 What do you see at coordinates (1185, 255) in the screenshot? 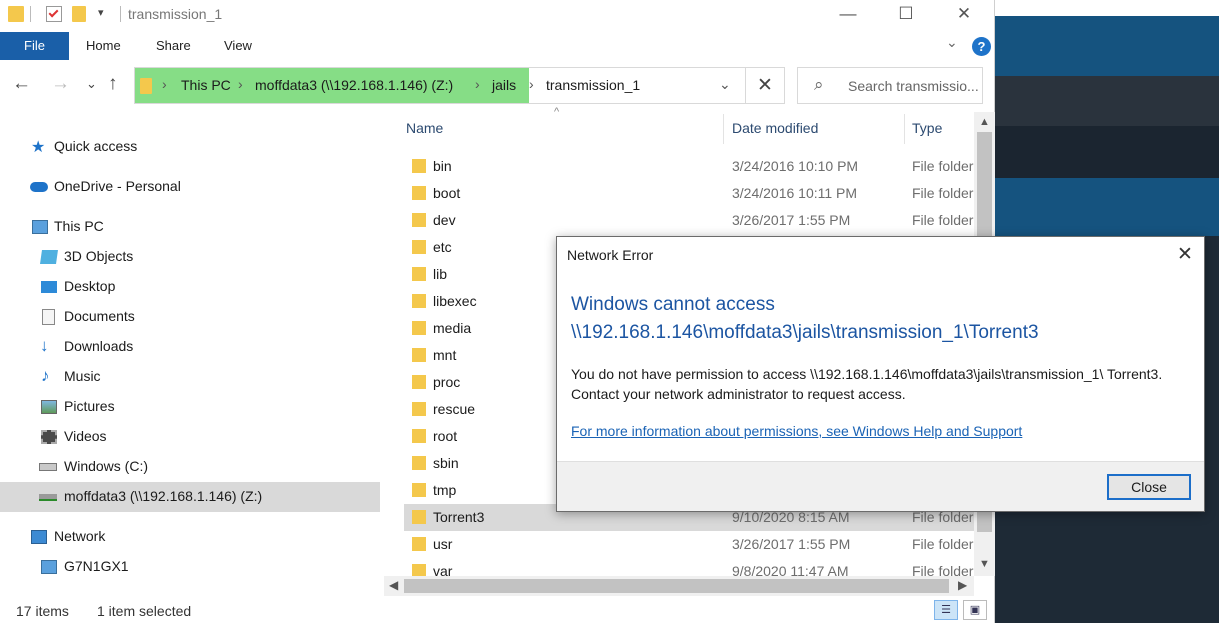
I see `dialog-close-icon: ✕` at bounding box center [1185, 255].